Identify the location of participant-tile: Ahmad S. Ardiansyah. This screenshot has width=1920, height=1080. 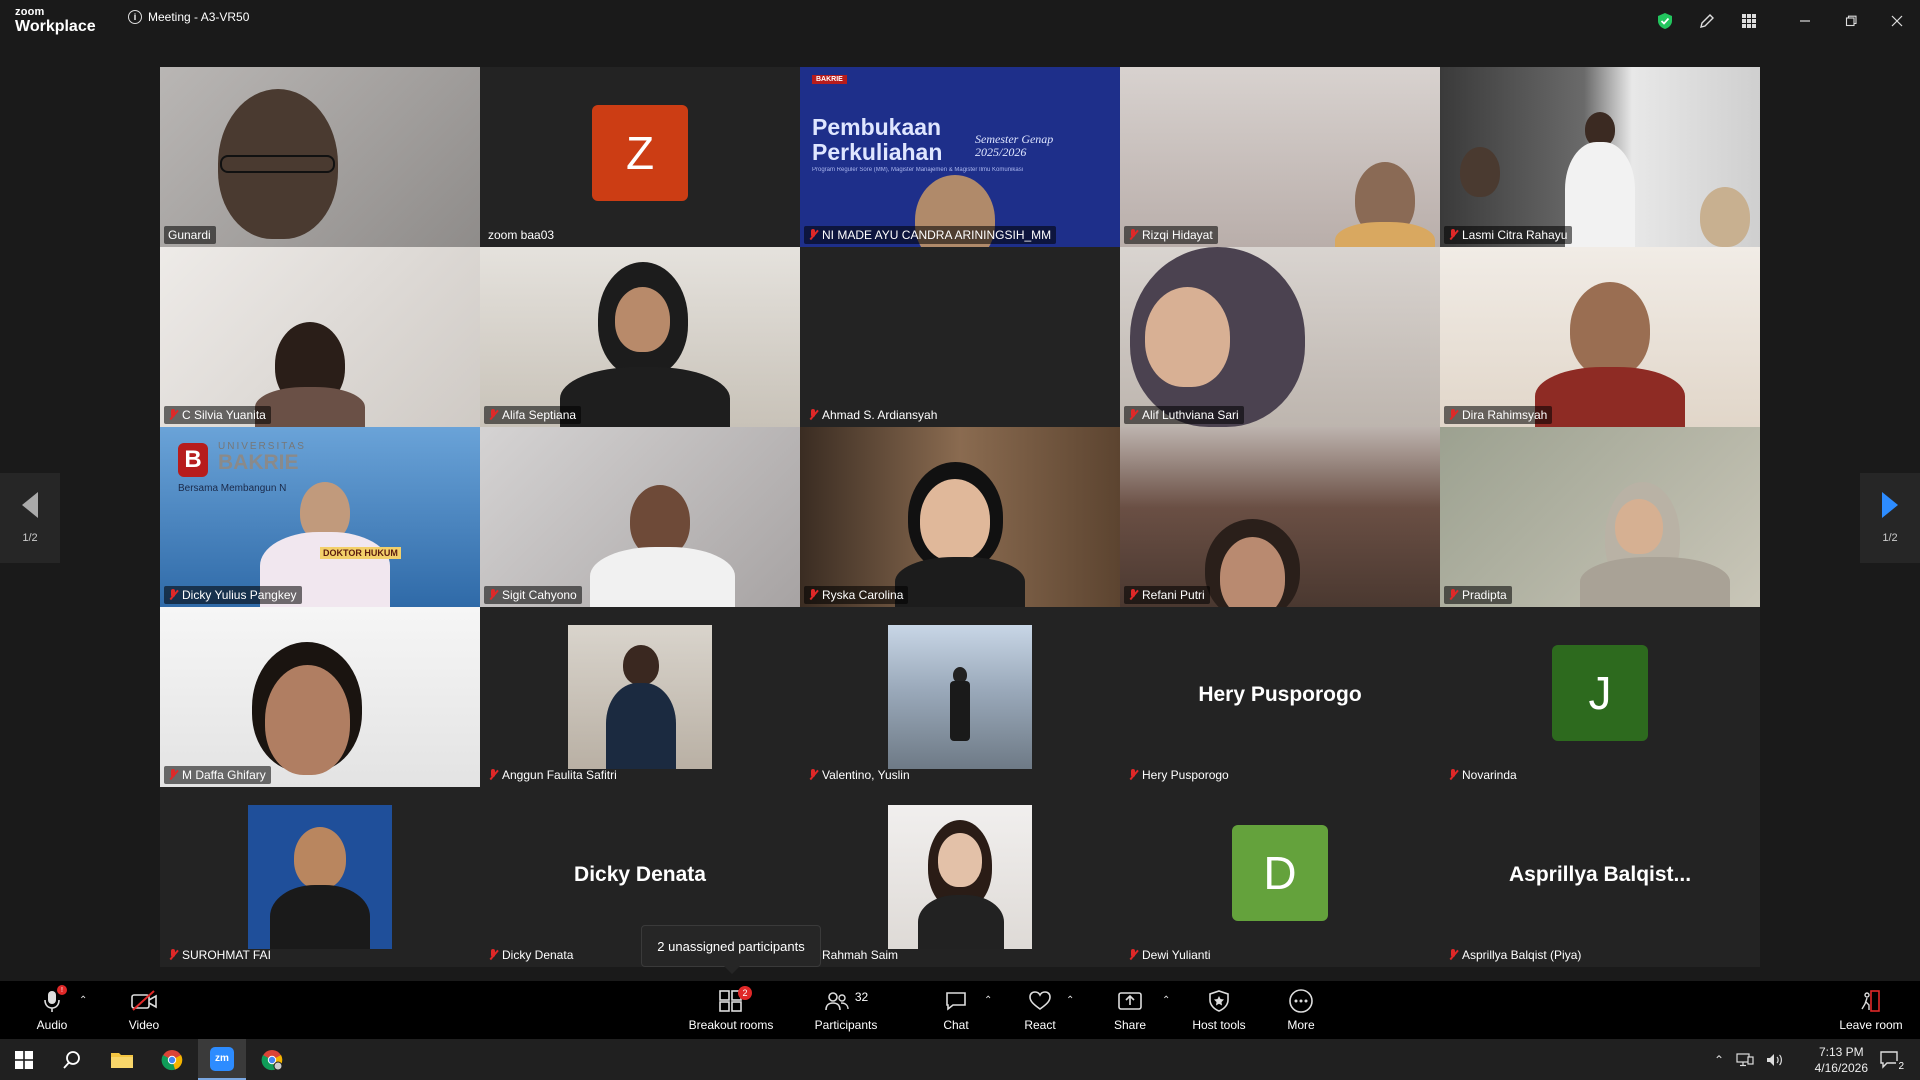
(960, 337).